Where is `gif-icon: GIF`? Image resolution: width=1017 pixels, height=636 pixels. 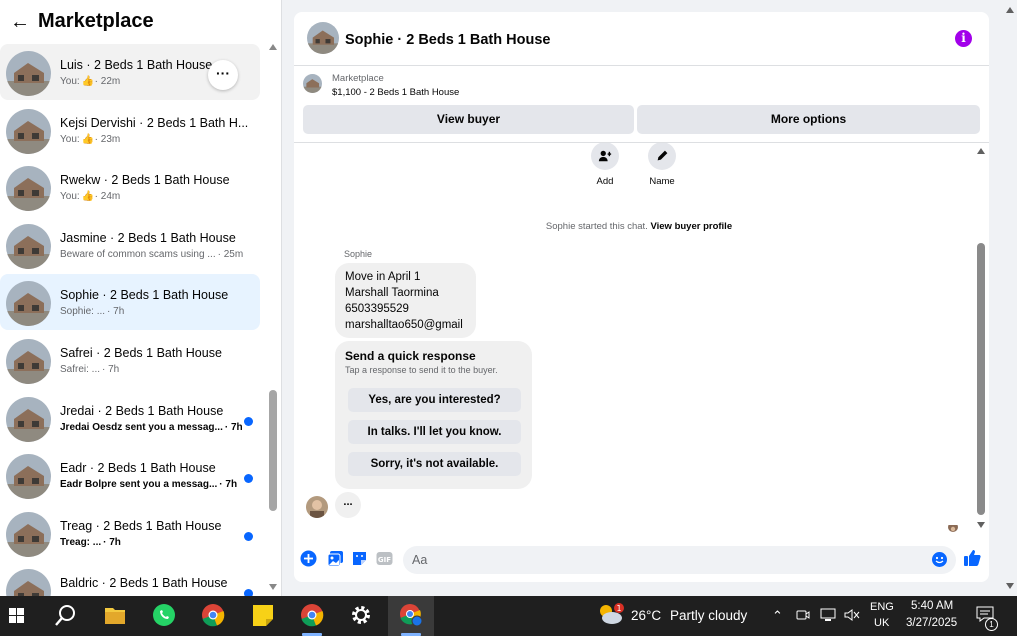 gif-icon: GIF is located at coordinates (384, 558).